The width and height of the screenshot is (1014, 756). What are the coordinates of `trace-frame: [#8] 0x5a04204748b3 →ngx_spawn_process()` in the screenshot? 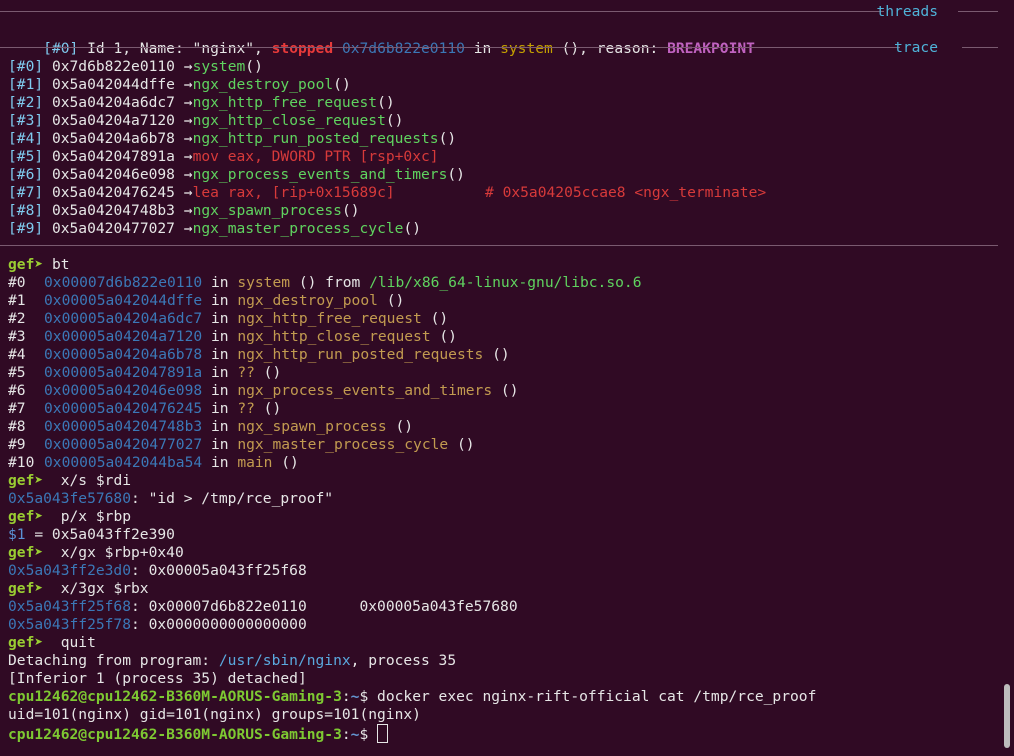 It's located at (184, 210).